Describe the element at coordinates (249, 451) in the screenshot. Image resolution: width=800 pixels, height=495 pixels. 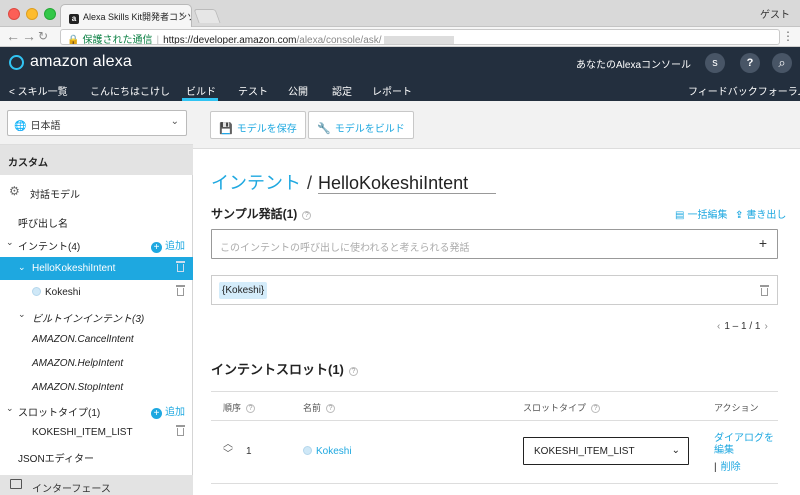
I see `slot-order: 1` at that location.